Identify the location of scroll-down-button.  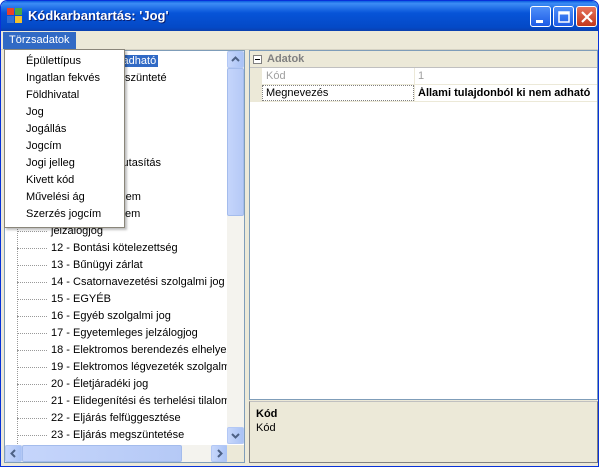
(235, 435).